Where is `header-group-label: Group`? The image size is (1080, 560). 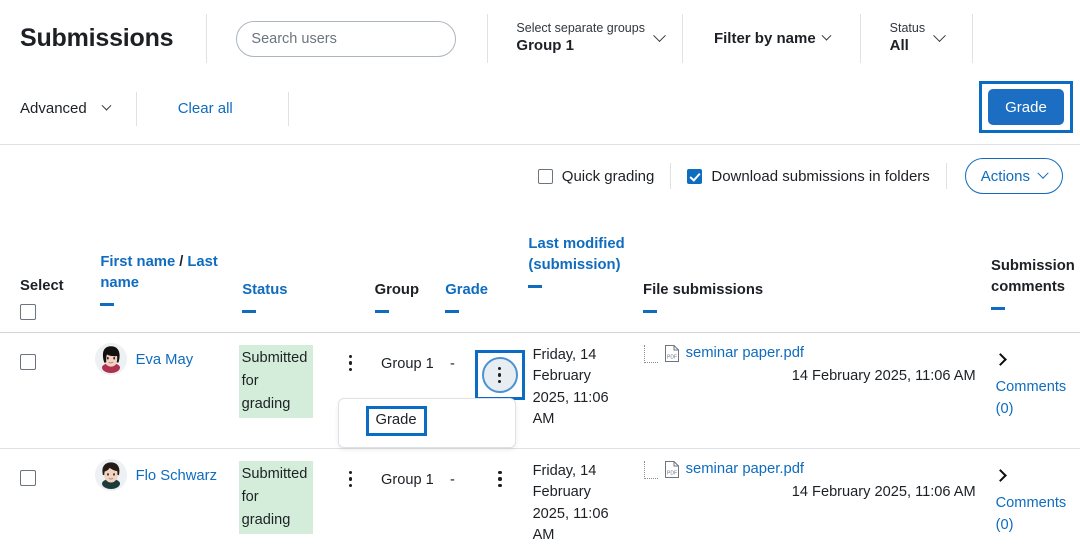 header-group-label: Group is located at coordinates (397, 290).